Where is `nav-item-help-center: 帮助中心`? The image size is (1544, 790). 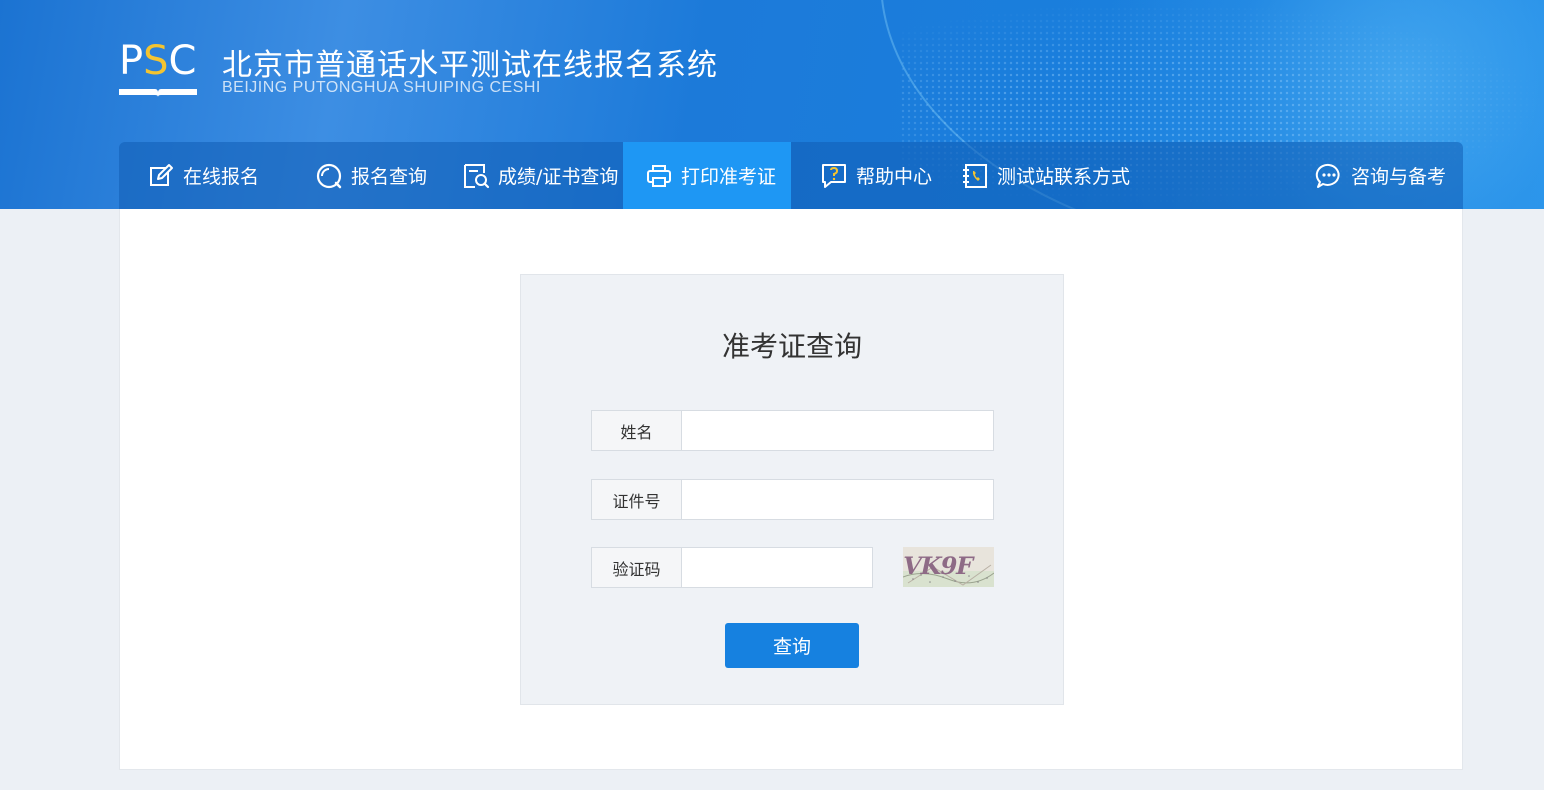 nav-item-help-center: 帮助中心 is located at coordinates (876, 175).